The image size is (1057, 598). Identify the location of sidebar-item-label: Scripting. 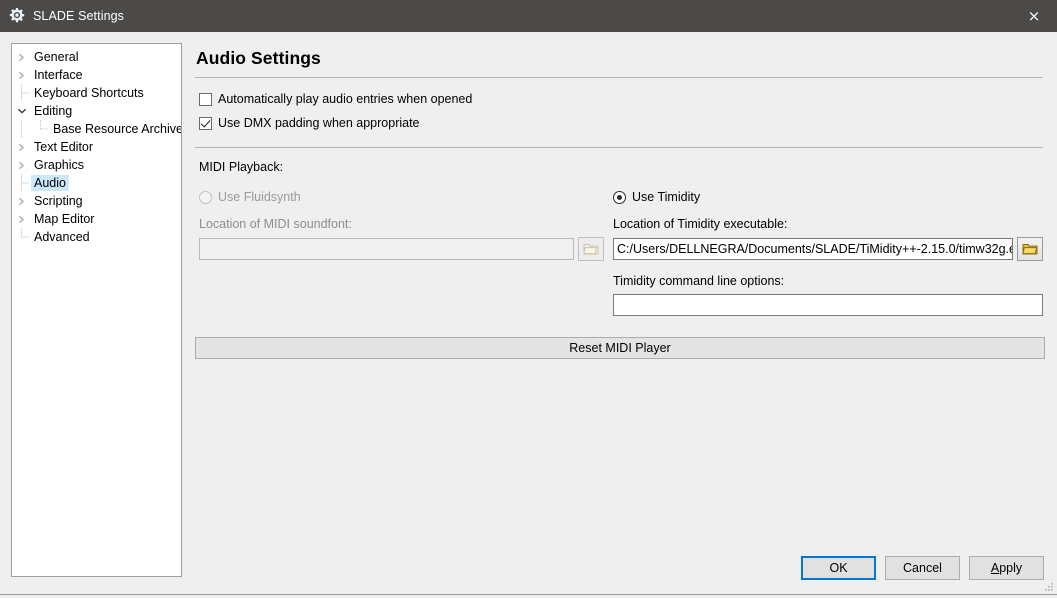
(58, 201).